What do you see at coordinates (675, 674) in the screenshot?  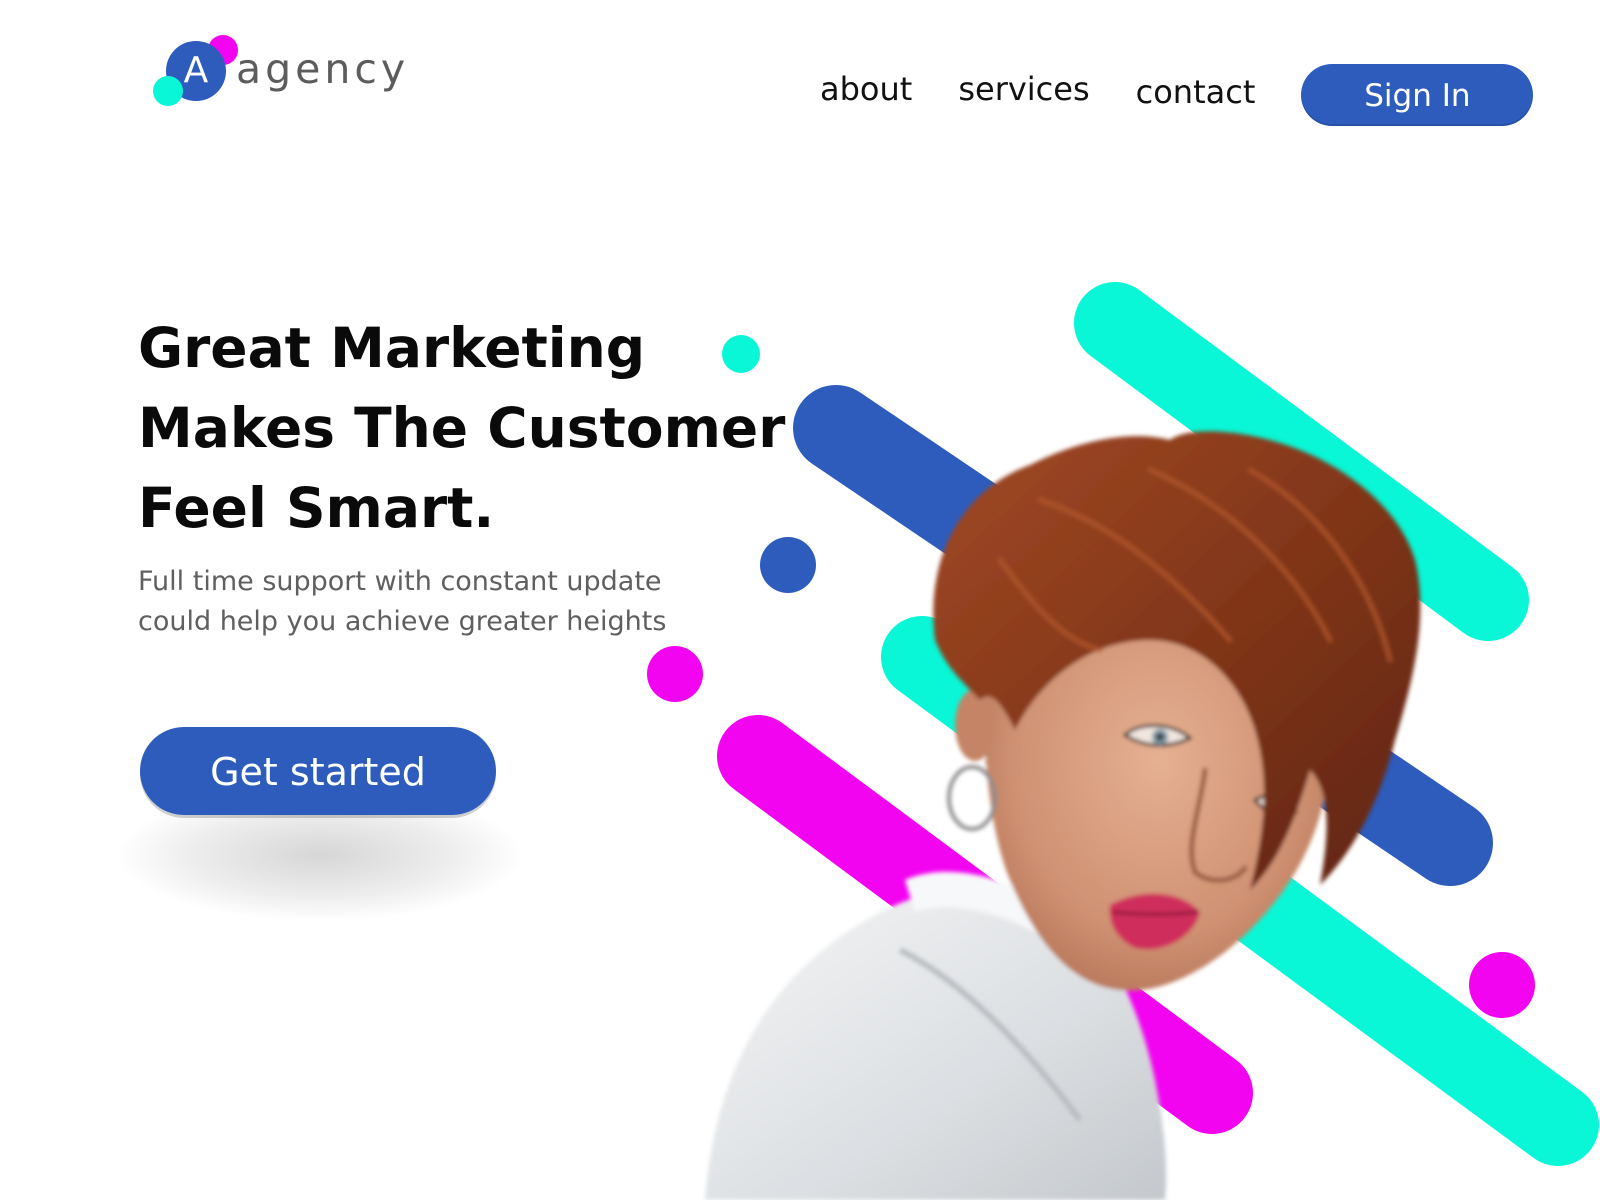 I see `dot-magenta-left` at bounding box center [675, 674].